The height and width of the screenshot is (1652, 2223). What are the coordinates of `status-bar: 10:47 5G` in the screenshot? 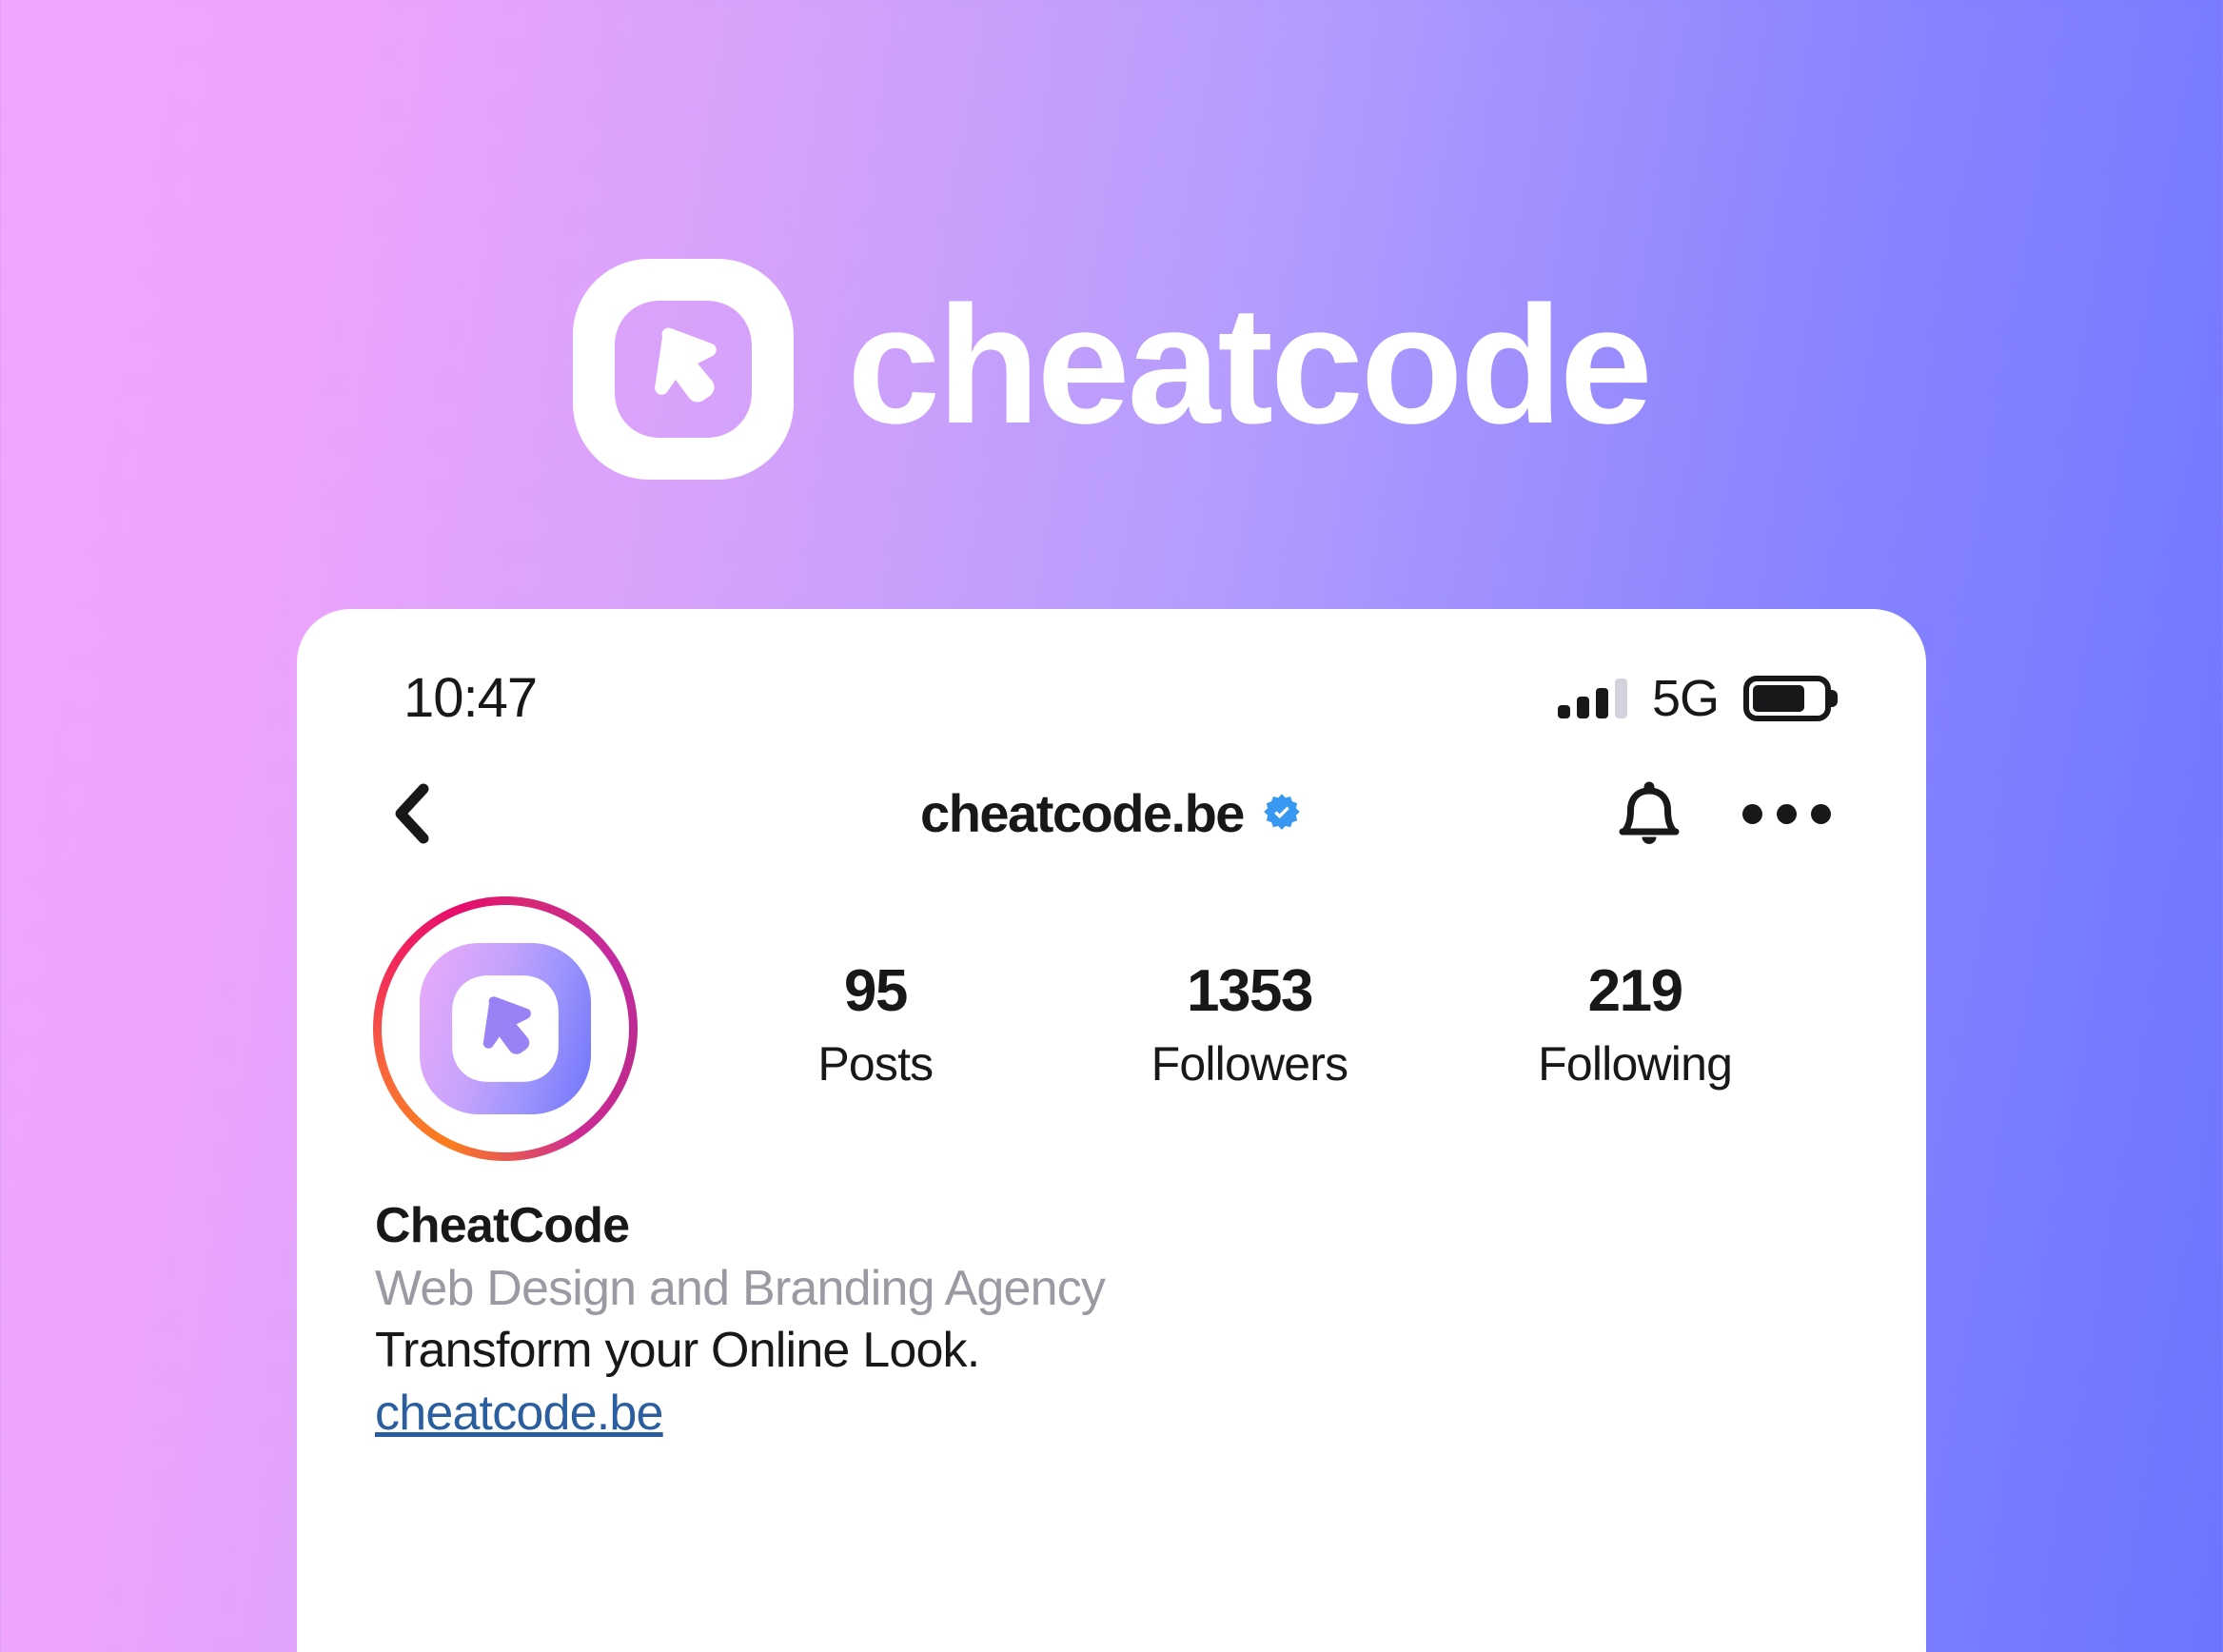 It's located at (1111, 680).